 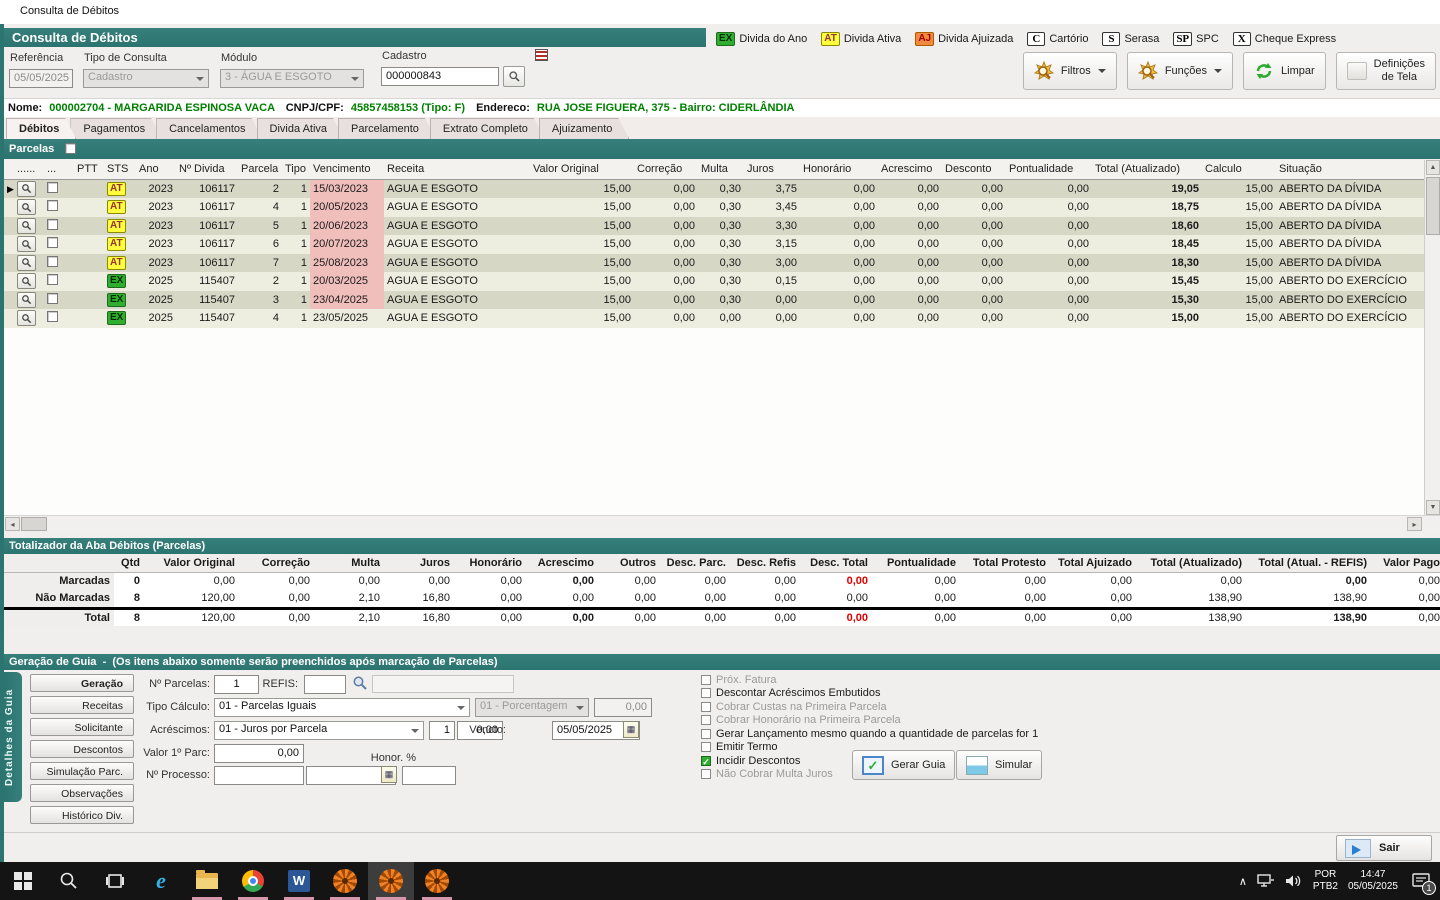 I want to click on cadastro-list-icon, so click(x=541, y=55).